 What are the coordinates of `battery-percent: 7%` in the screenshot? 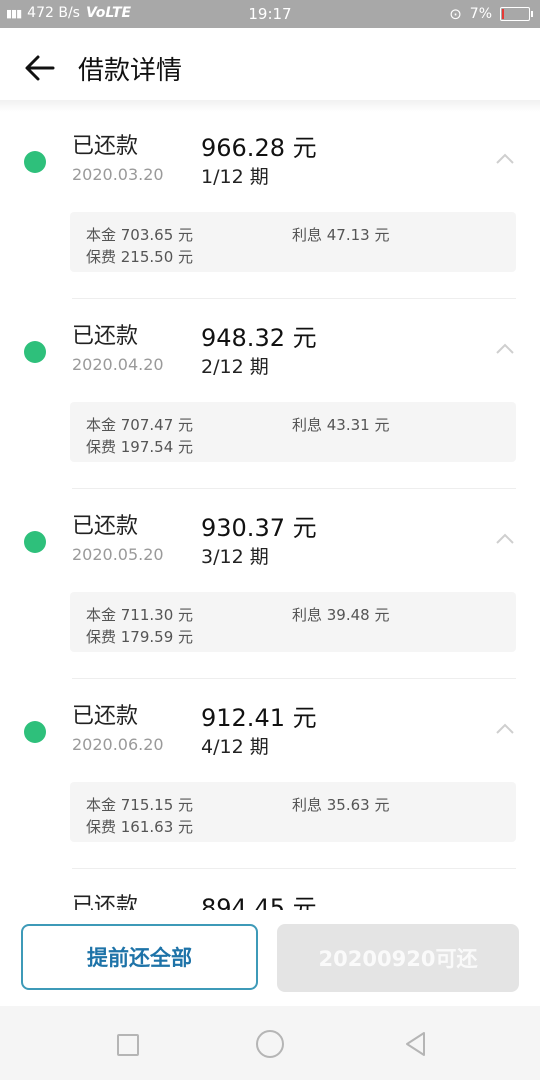 It's located at (480, 14).